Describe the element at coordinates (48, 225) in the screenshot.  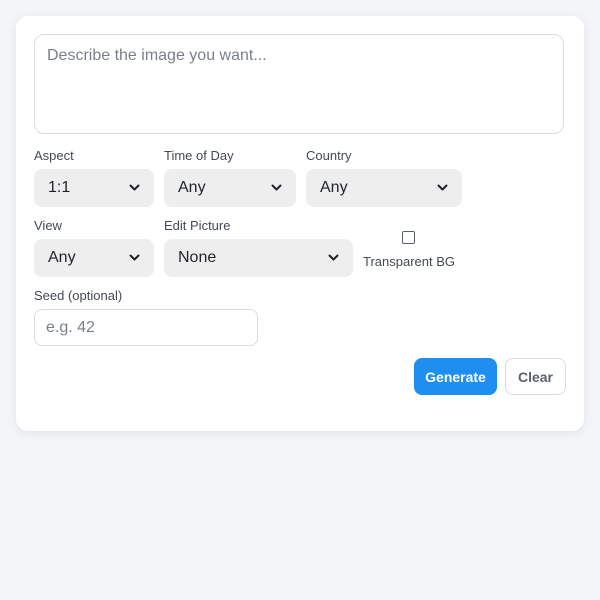
I see `view-label: View` at that location.